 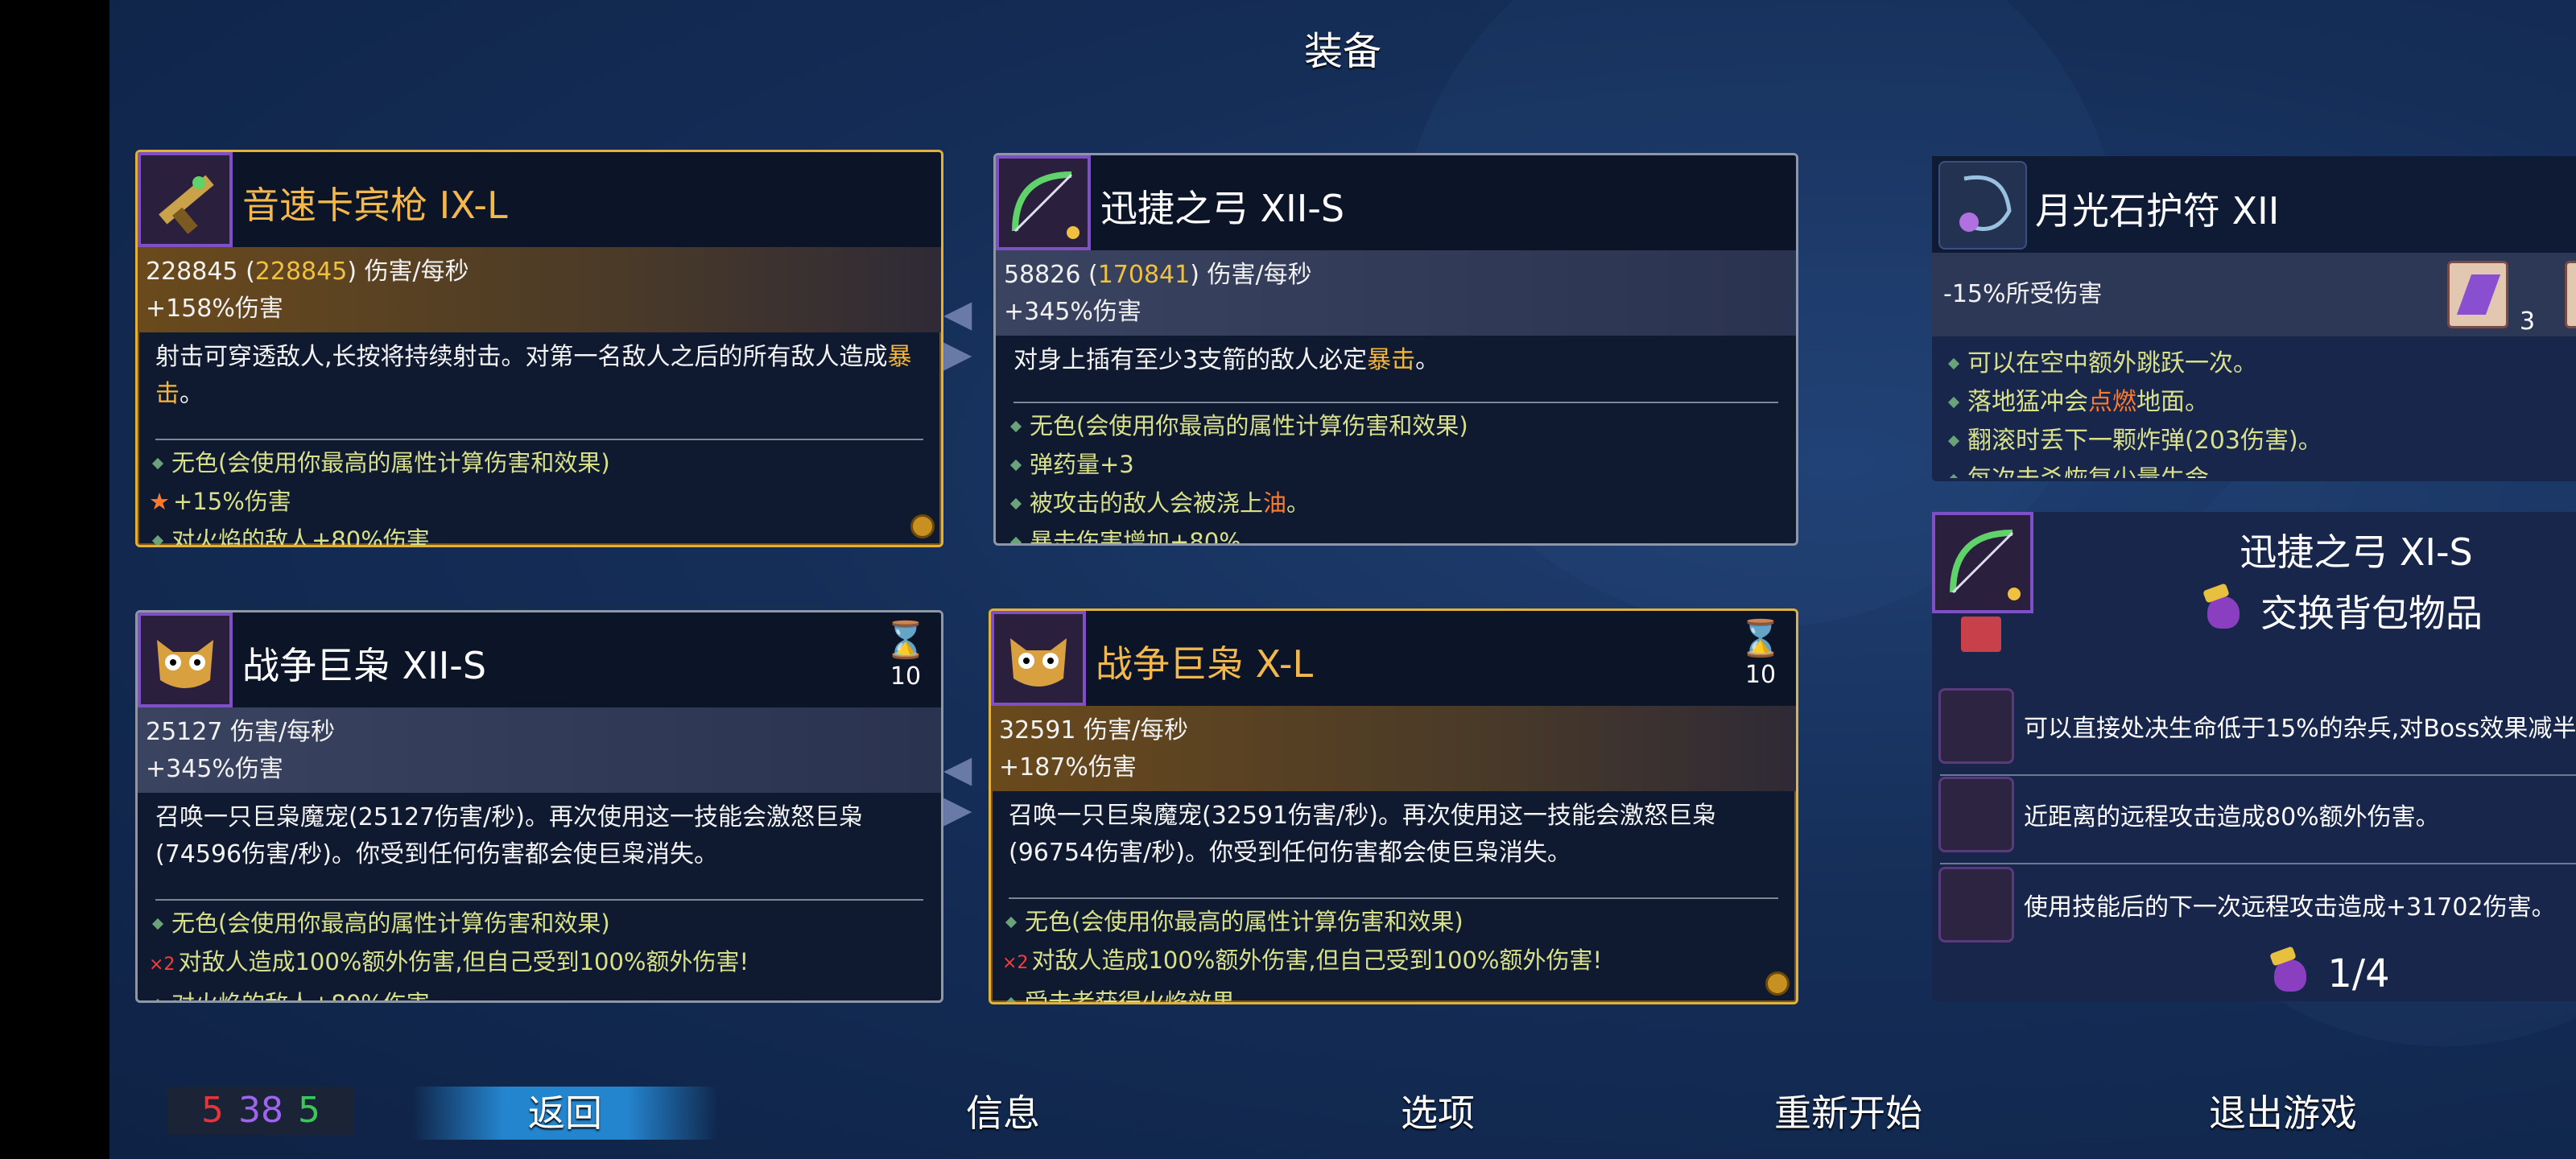 I want to click on scroll-count: 3, so click(x=2528, y=321).